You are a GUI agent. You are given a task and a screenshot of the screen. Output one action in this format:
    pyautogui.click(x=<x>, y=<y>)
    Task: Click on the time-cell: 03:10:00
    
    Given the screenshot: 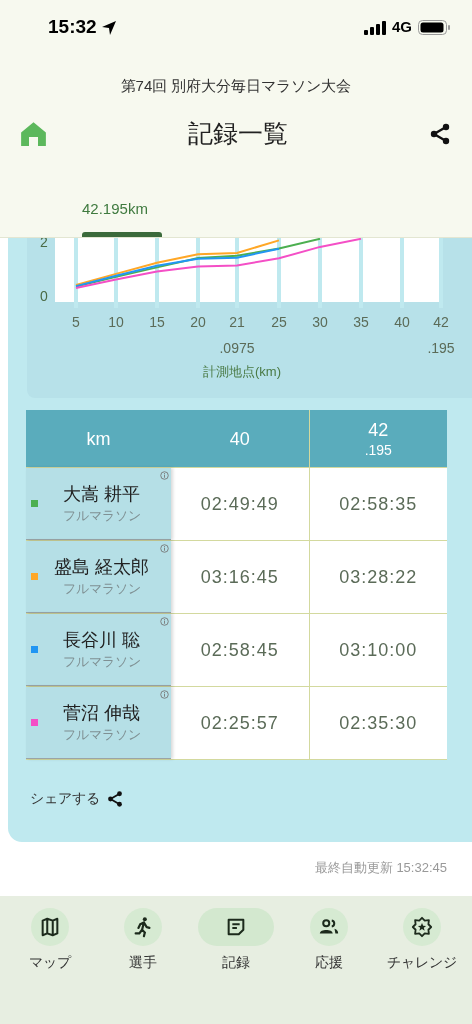 What is the action you would take?
    pyautogui.click(x=377, y=650)
    